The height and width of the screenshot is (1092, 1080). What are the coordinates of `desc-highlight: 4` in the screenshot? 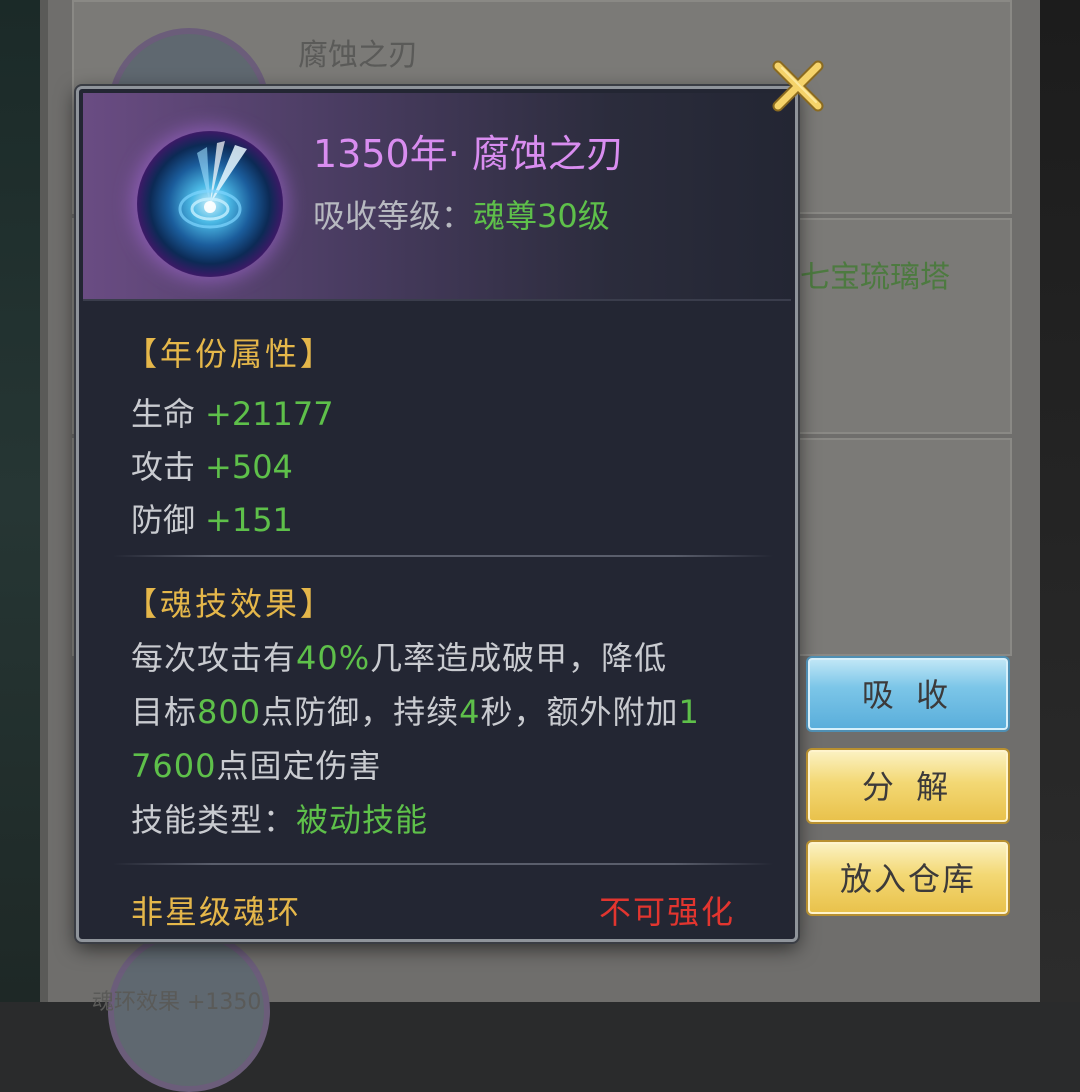 It's located at (470, 712).